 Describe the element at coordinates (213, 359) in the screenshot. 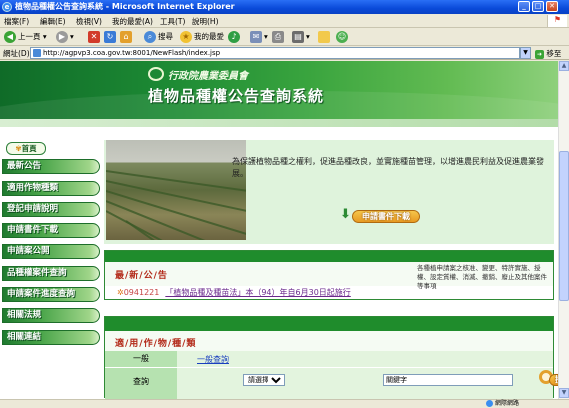

I see `general-query-link: 一般查詢` at that location.